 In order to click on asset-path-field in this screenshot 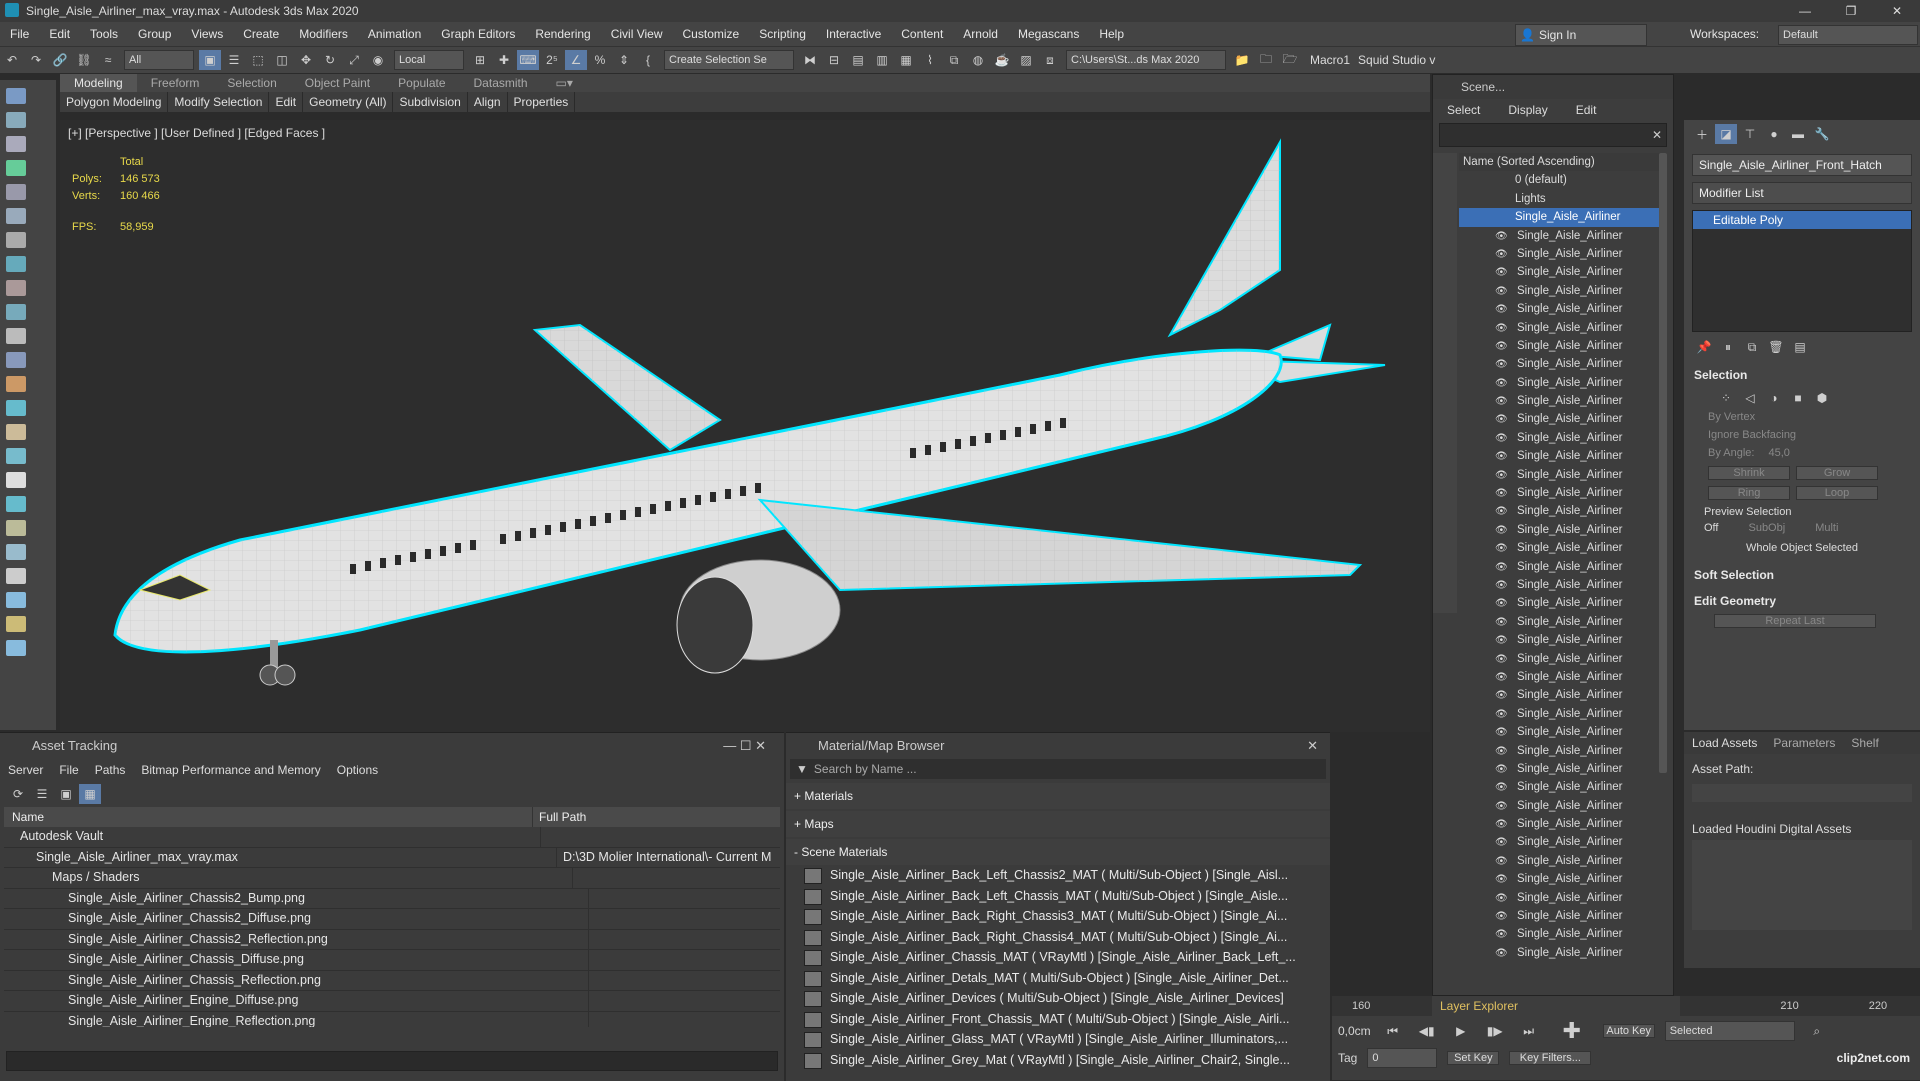, I will do `click(1802, 793)`.